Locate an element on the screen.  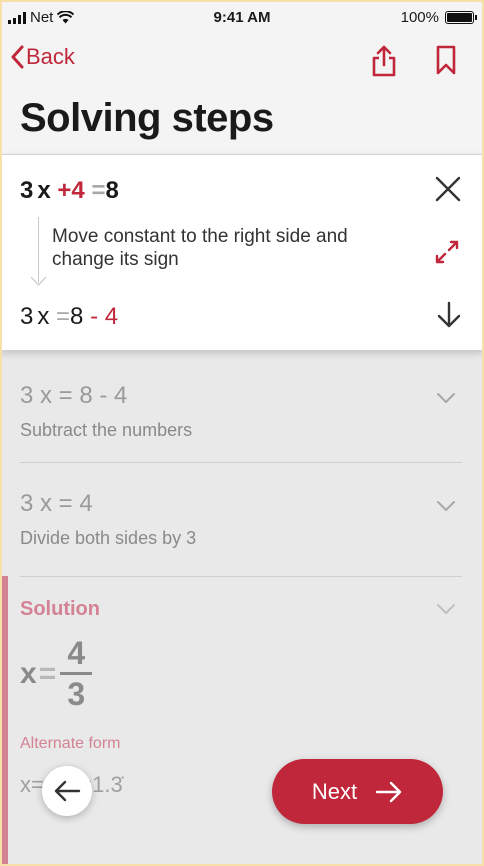
equation-after: 3x =8 - 4 is located at coordinates (69, 316).